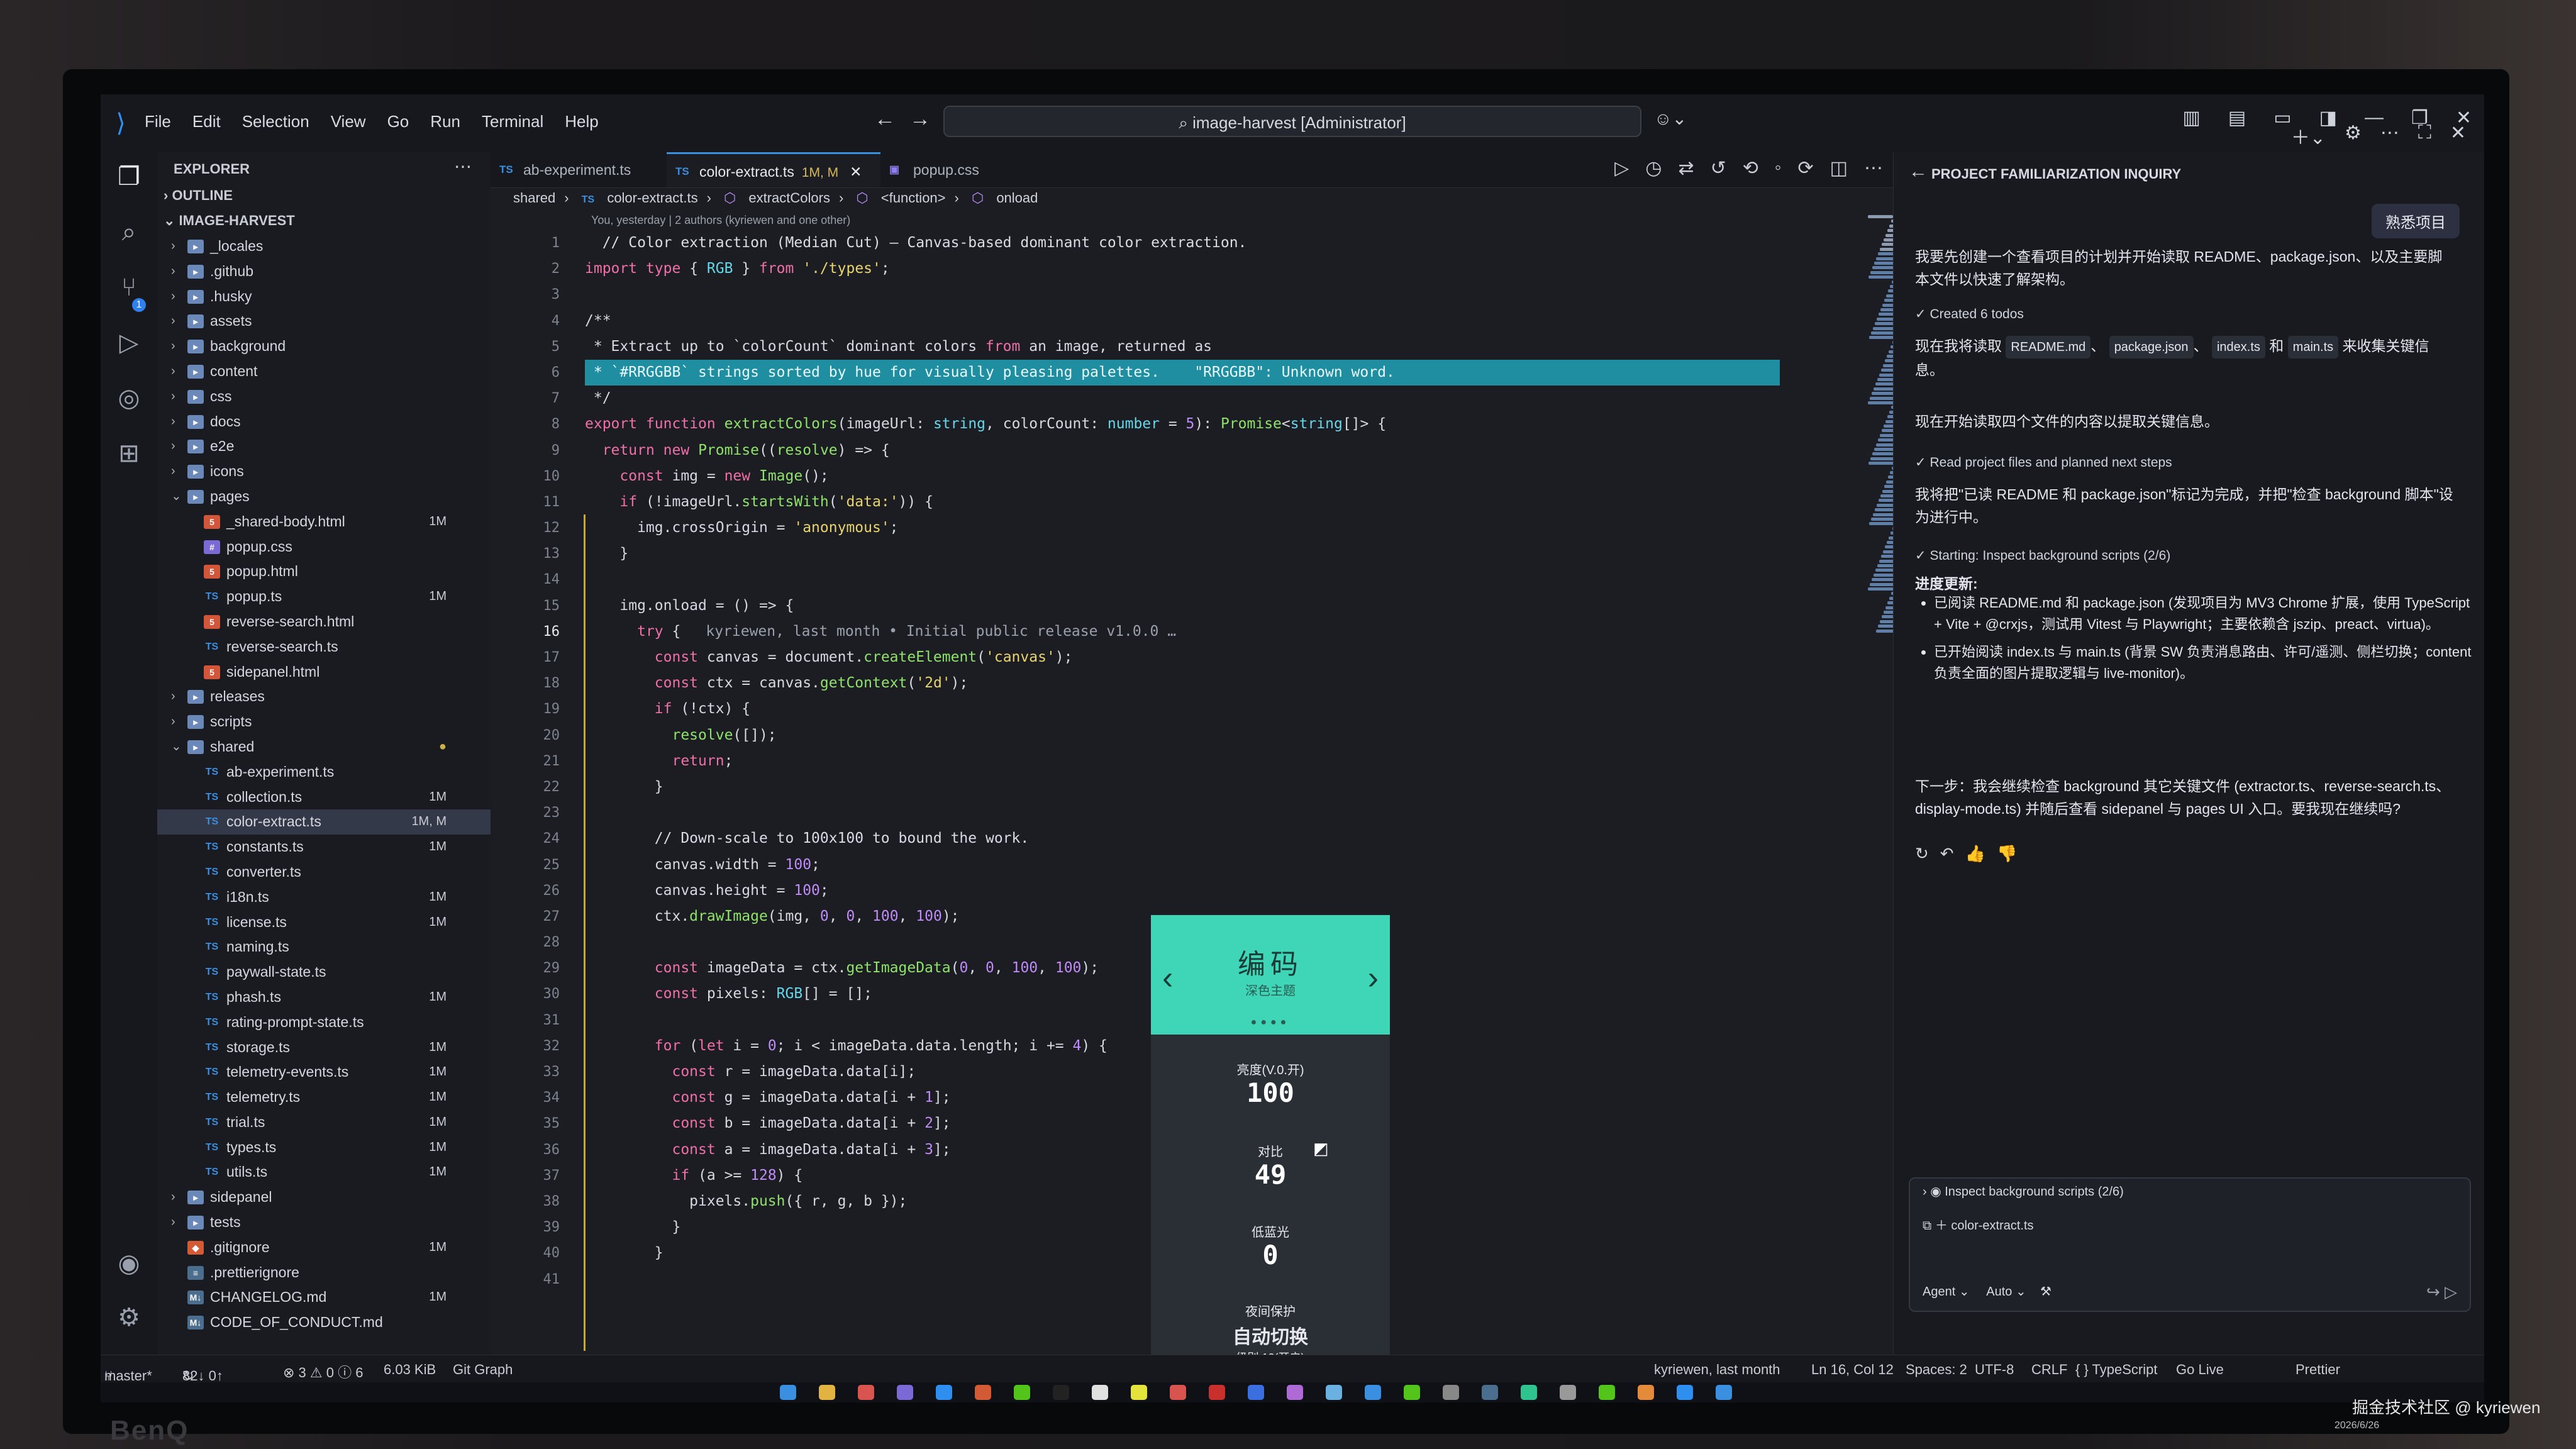 This screenshot has height=1449, width=2576. Describe the element at coordinates (324, 647) in the screenshot. I see `file-item: TS reverse-search.ts` at that location.